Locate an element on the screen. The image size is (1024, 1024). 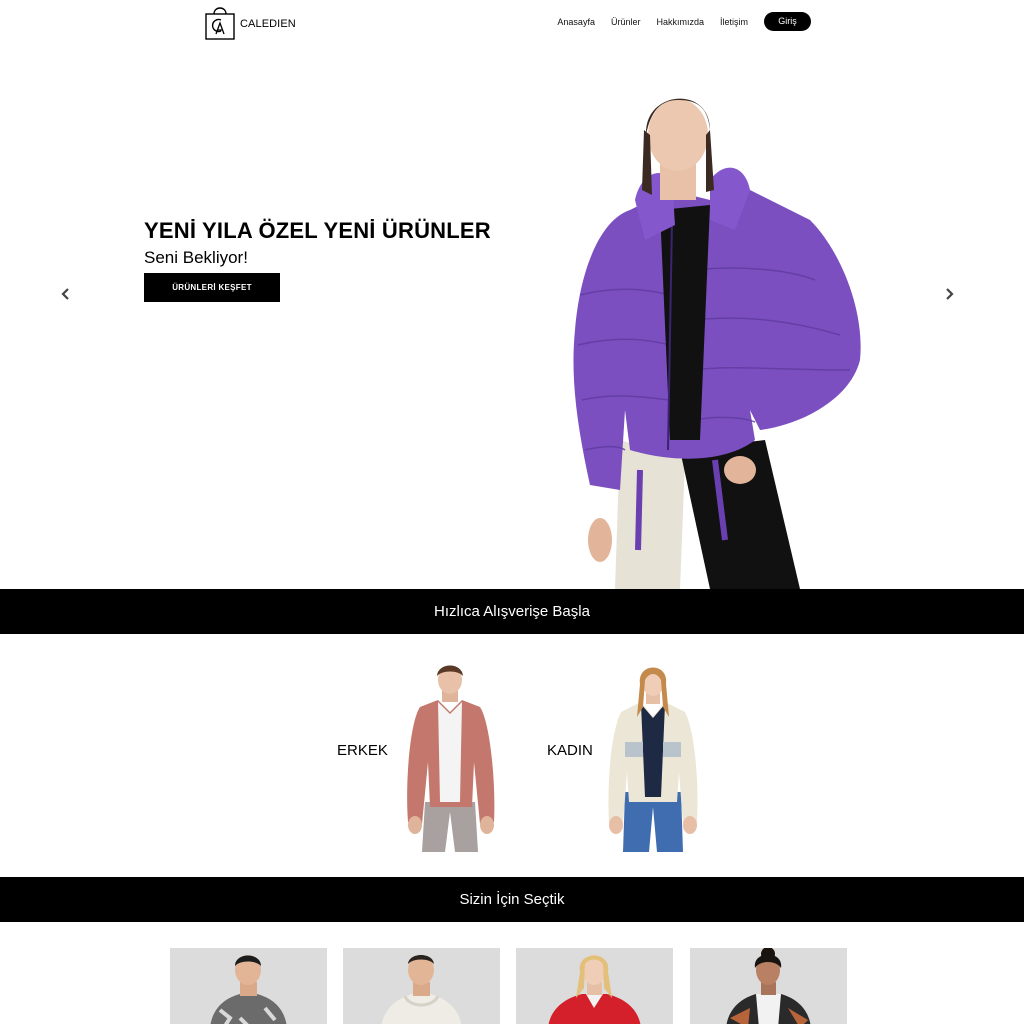
chevron-right-icon is located at coordinates (949, 294).